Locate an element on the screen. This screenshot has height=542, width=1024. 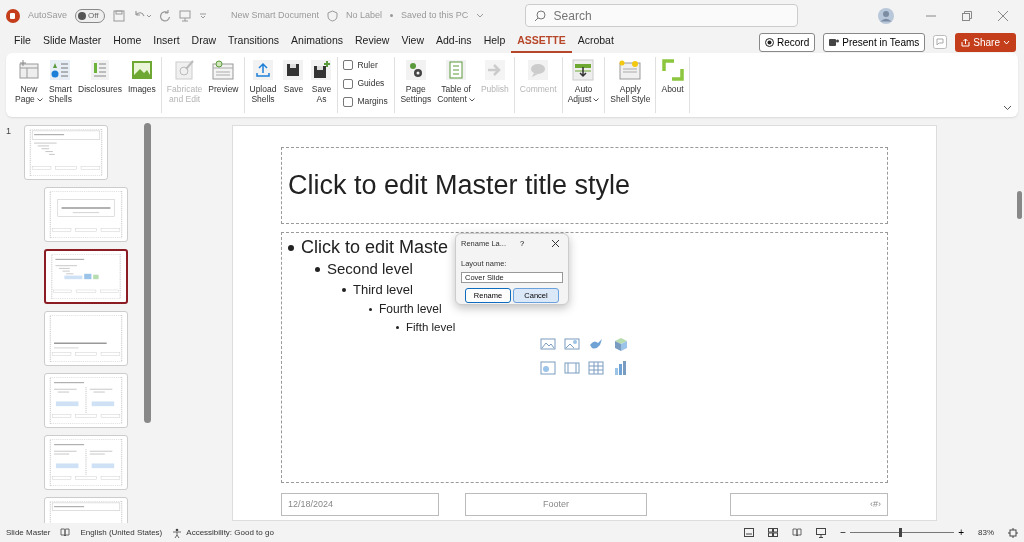
autosave-label: AutoSave is located at coordinates (48, 15).